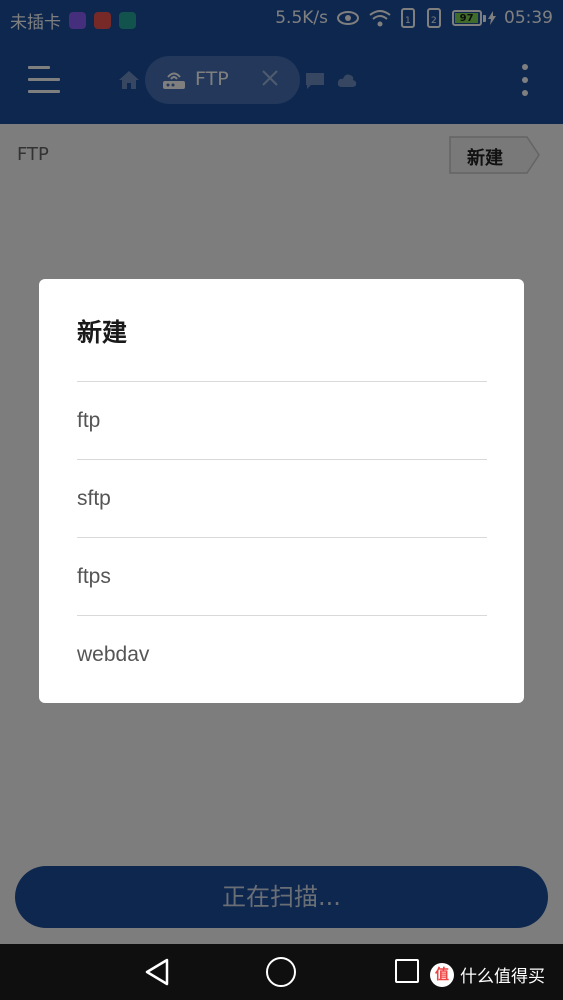  I want to click on option-ftp: ftp, so click(282, 420).